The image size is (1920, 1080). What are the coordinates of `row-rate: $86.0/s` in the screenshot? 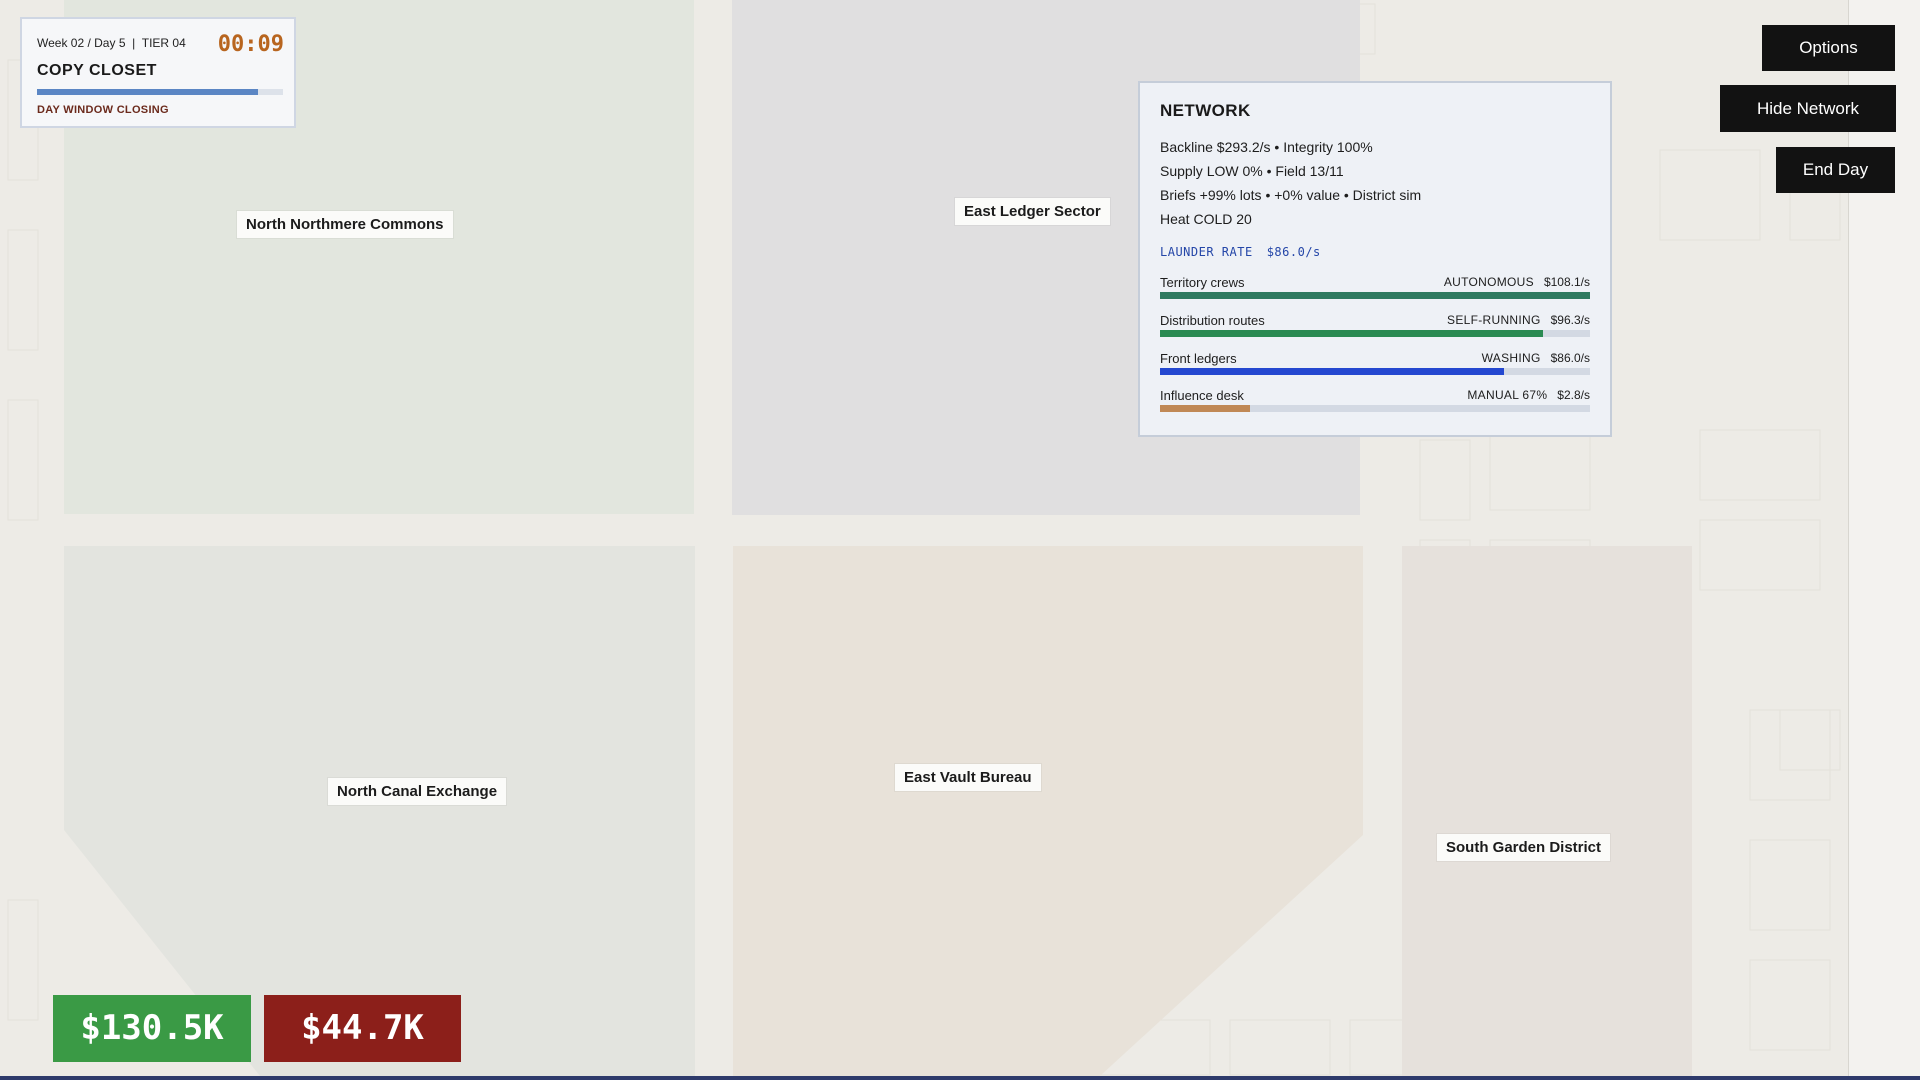 It's located at (1570, 358).